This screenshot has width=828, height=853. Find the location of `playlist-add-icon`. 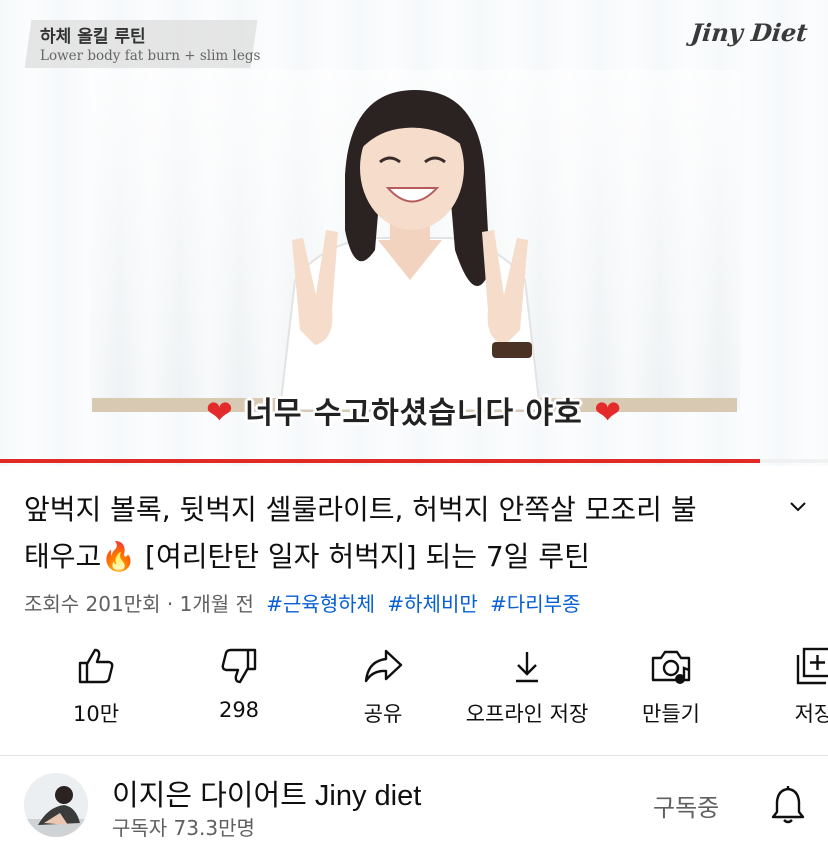

playlist-add-icon is located at coordinates (812, 666).